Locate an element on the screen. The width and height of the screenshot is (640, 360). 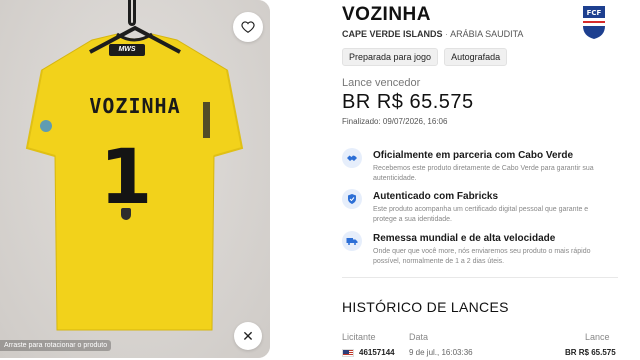
winning-bid-label: Lance vencedor is located at coordinates (381, 83).